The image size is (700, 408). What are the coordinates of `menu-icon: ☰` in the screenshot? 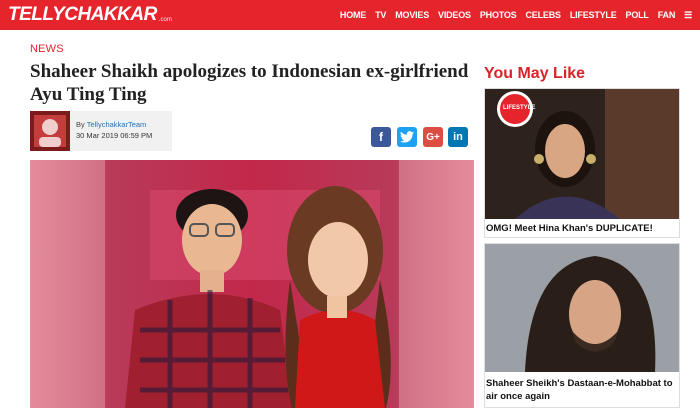 It's located at (688, 15).